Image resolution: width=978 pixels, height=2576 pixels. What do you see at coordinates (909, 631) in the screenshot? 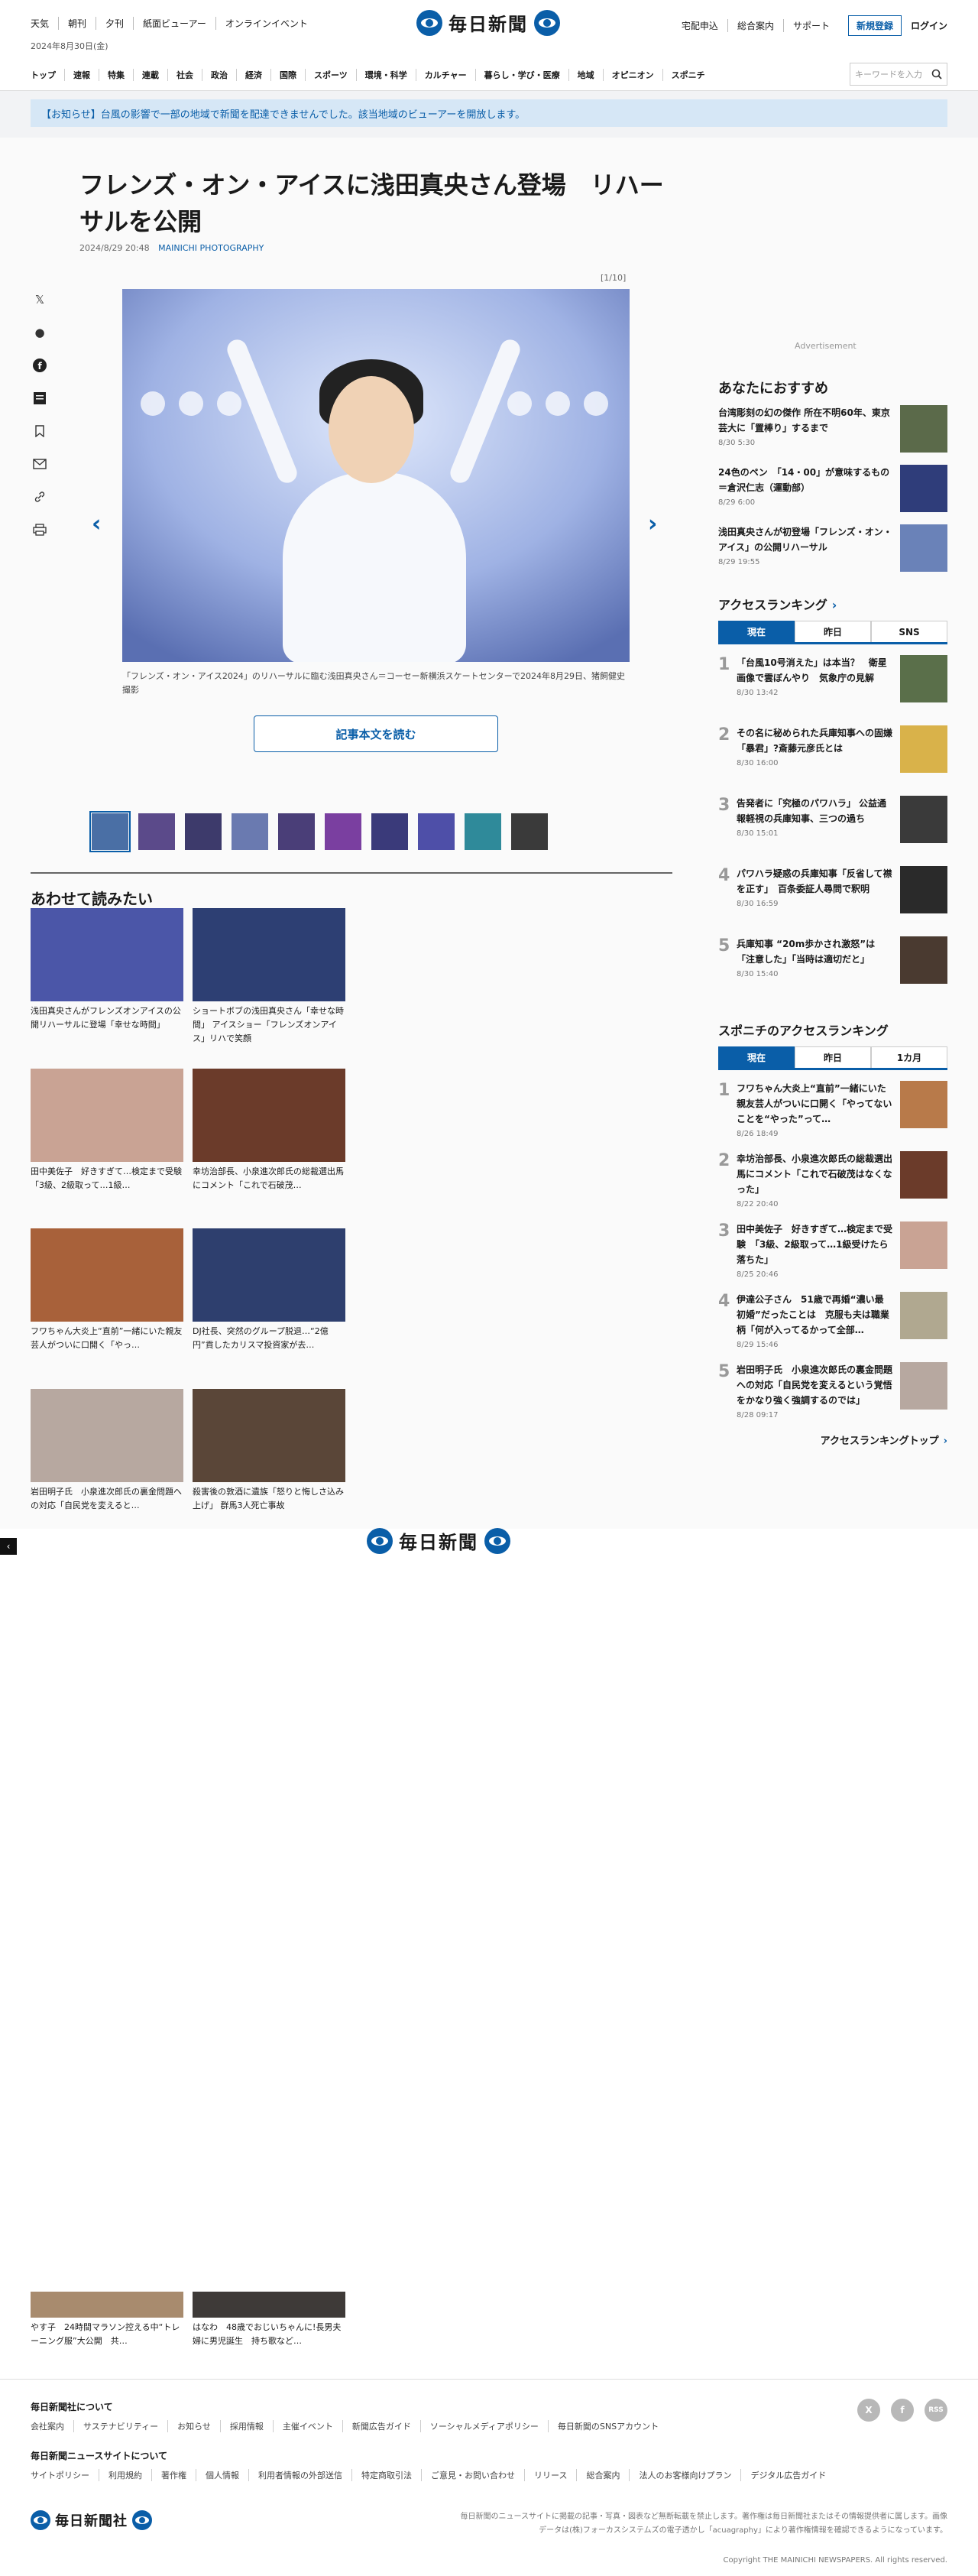
I see `tab-sns: SNS` at bounding box center [909, 631].